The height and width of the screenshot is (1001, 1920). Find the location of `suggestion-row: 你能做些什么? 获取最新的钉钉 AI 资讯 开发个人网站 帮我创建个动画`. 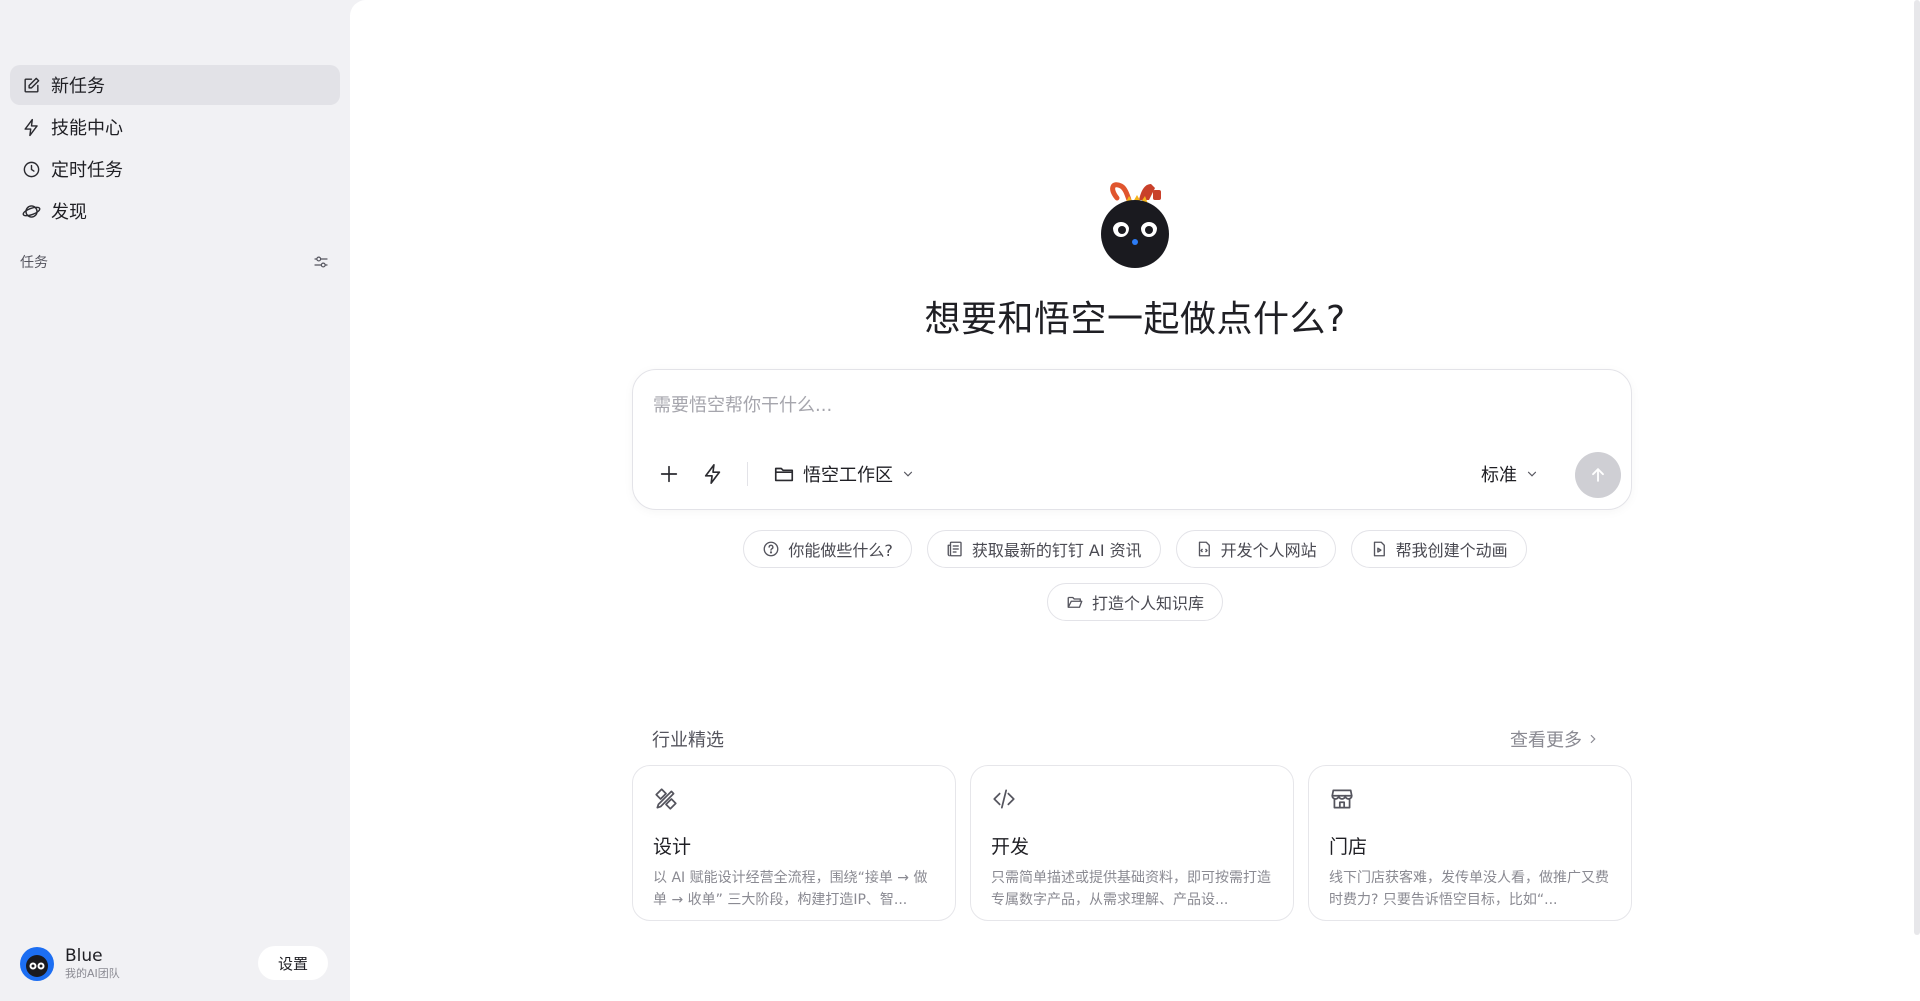

suggestion-row: 你能做些什么? 获取最新的钉钉 AI 资讯 开发个人网站 帮我创建个动画 is located at coordinates (1135, 549).